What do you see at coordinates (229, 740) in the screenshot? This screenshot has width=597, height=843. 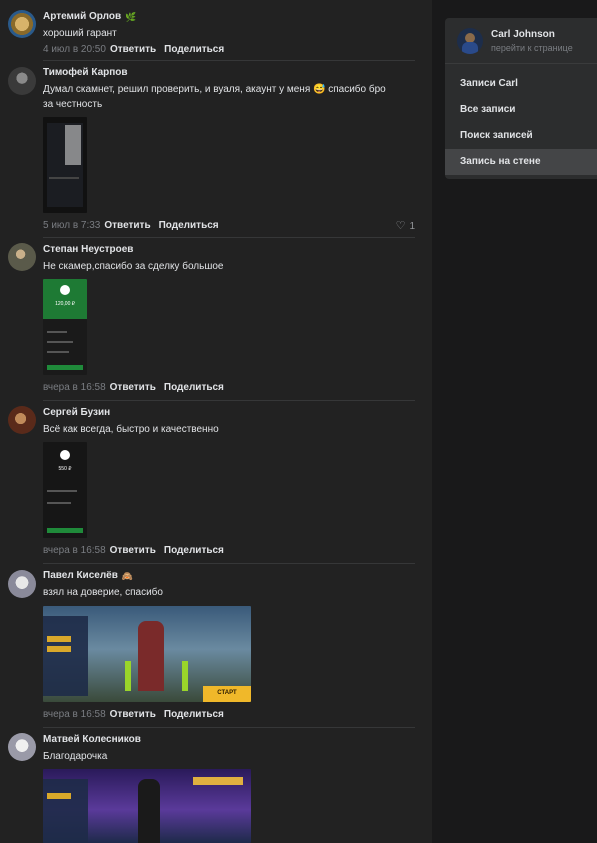 I see `comment-author: Матвей Колесников` at bounding box center [229, 740].